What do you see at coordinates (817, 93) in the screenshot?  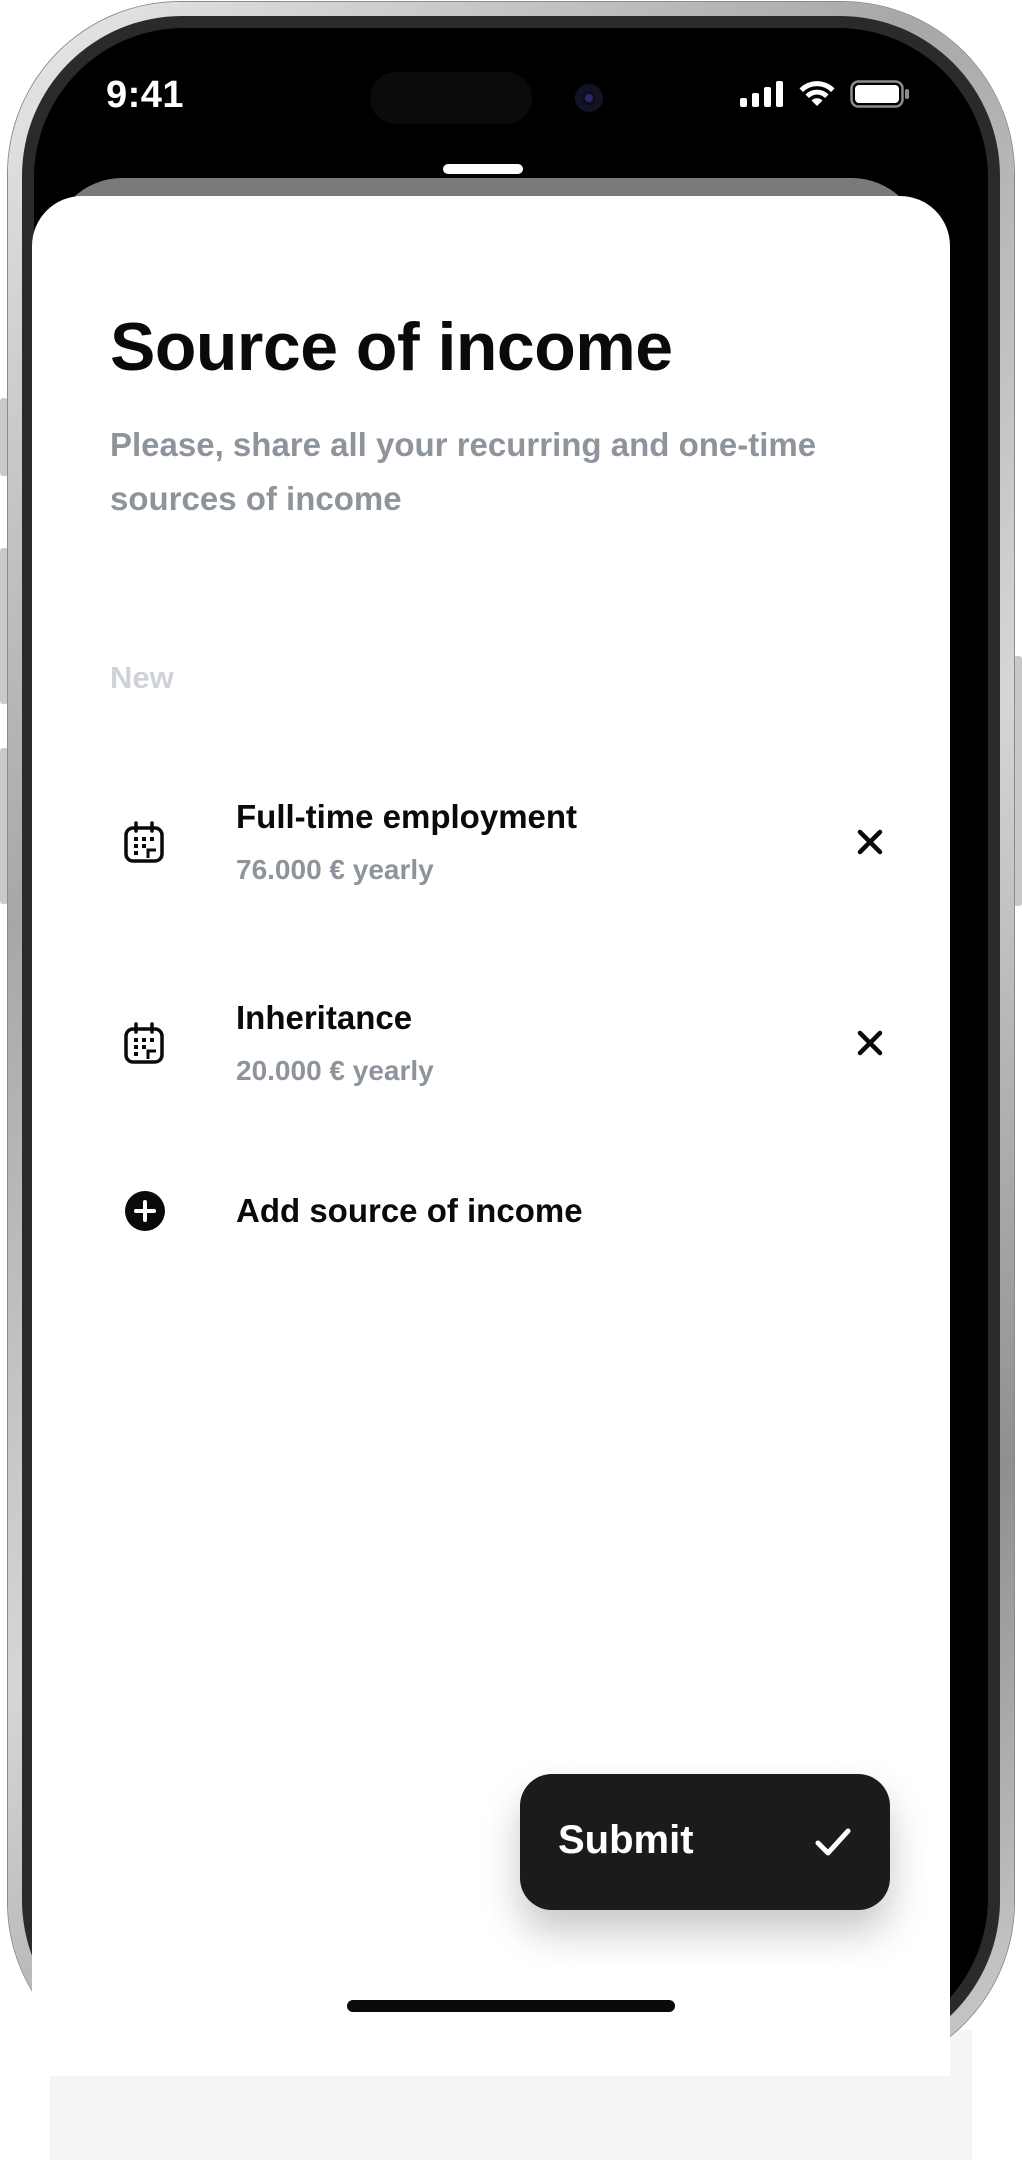 I see `wifi-icon` at bounding box center [817, 93].